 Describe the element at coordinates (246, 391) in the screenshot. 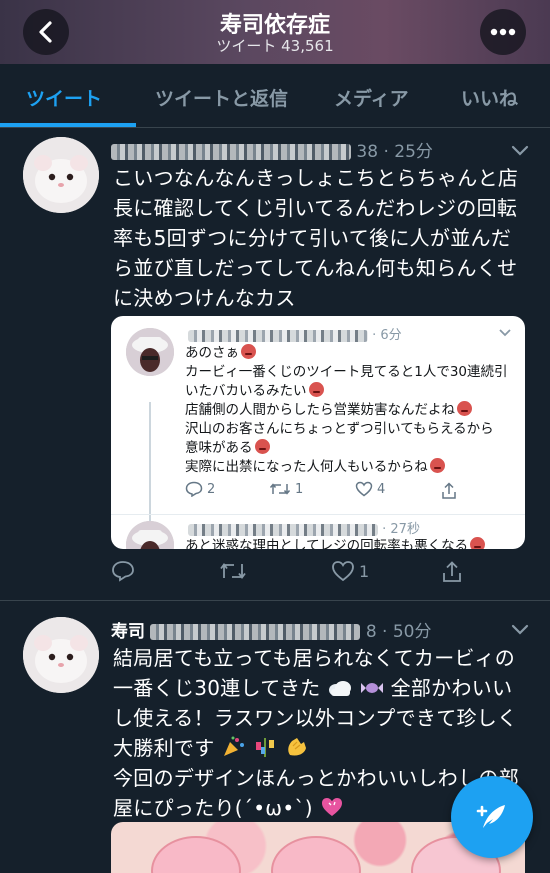

I see `embedded-line: いたバカいるみたい` at that location.